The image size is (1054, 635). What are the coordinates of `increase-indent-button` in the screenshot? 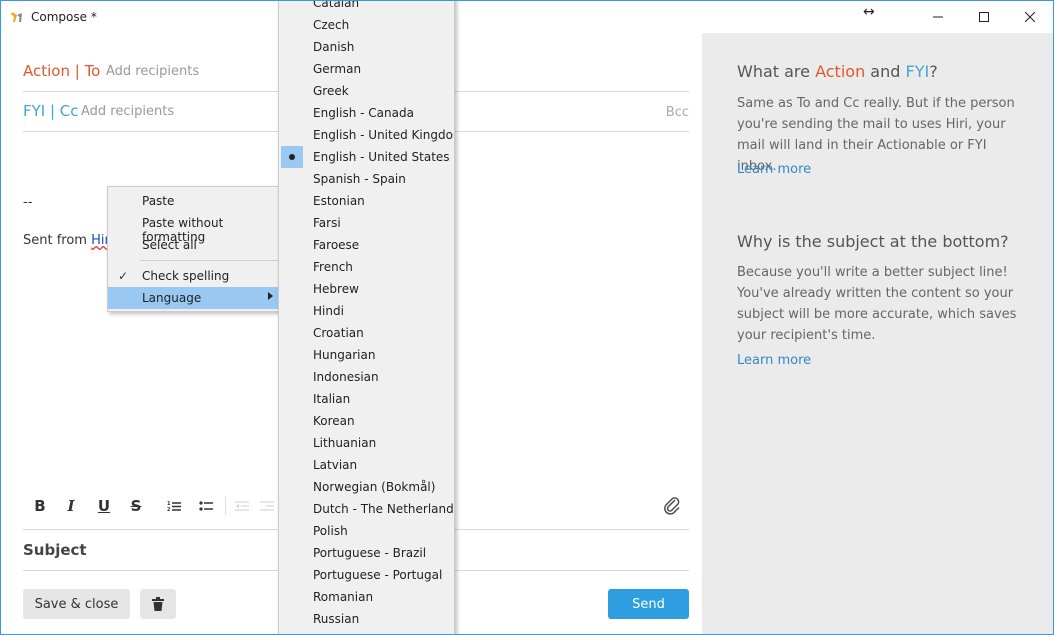 It's located at (267, 506).